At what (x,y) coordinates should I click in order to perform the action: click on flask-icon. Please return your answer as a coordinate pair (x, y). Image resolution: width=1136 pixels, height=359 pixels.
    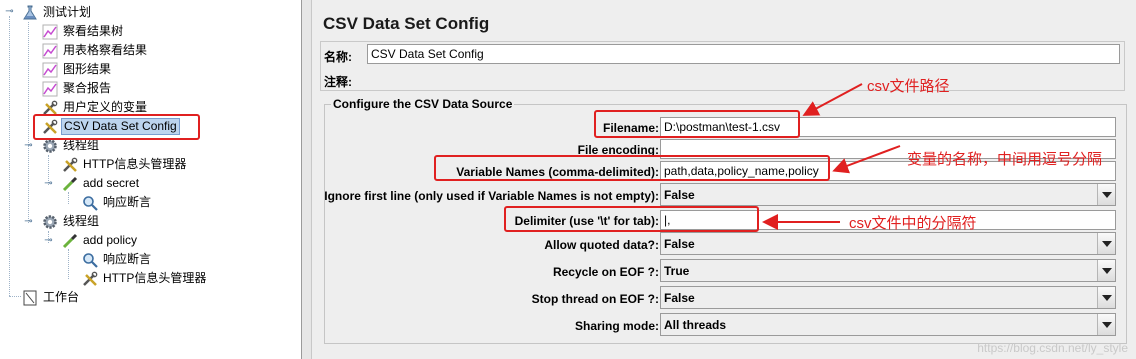
    Looking at the image, I should click on (30, 12).